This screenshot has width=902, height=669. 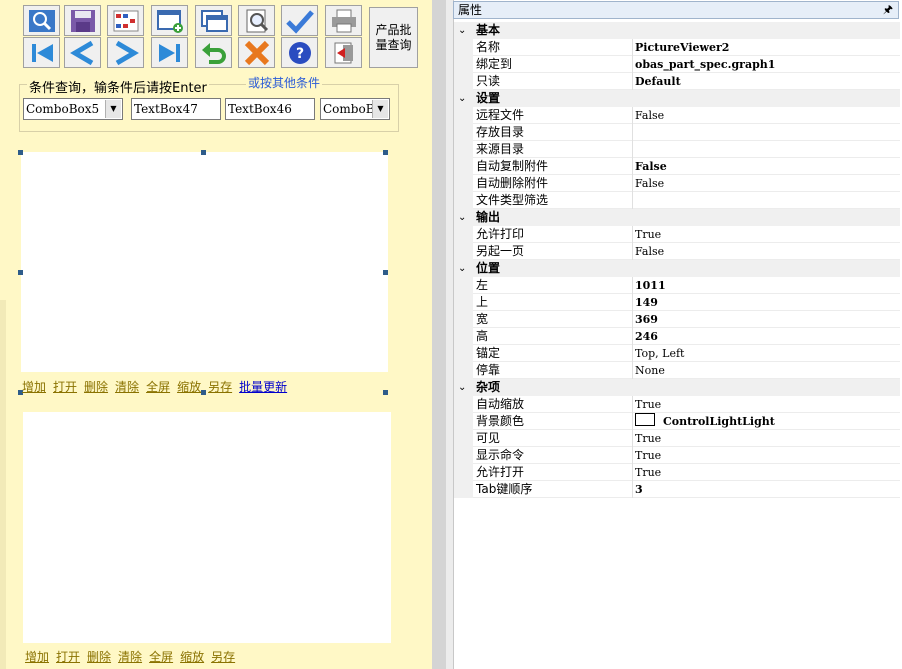 What do you see at coordinates (73, 109) in the screenshot?
I see `query-combobox-1: ComboBox5 ▼` at bounding box center [73, 109].